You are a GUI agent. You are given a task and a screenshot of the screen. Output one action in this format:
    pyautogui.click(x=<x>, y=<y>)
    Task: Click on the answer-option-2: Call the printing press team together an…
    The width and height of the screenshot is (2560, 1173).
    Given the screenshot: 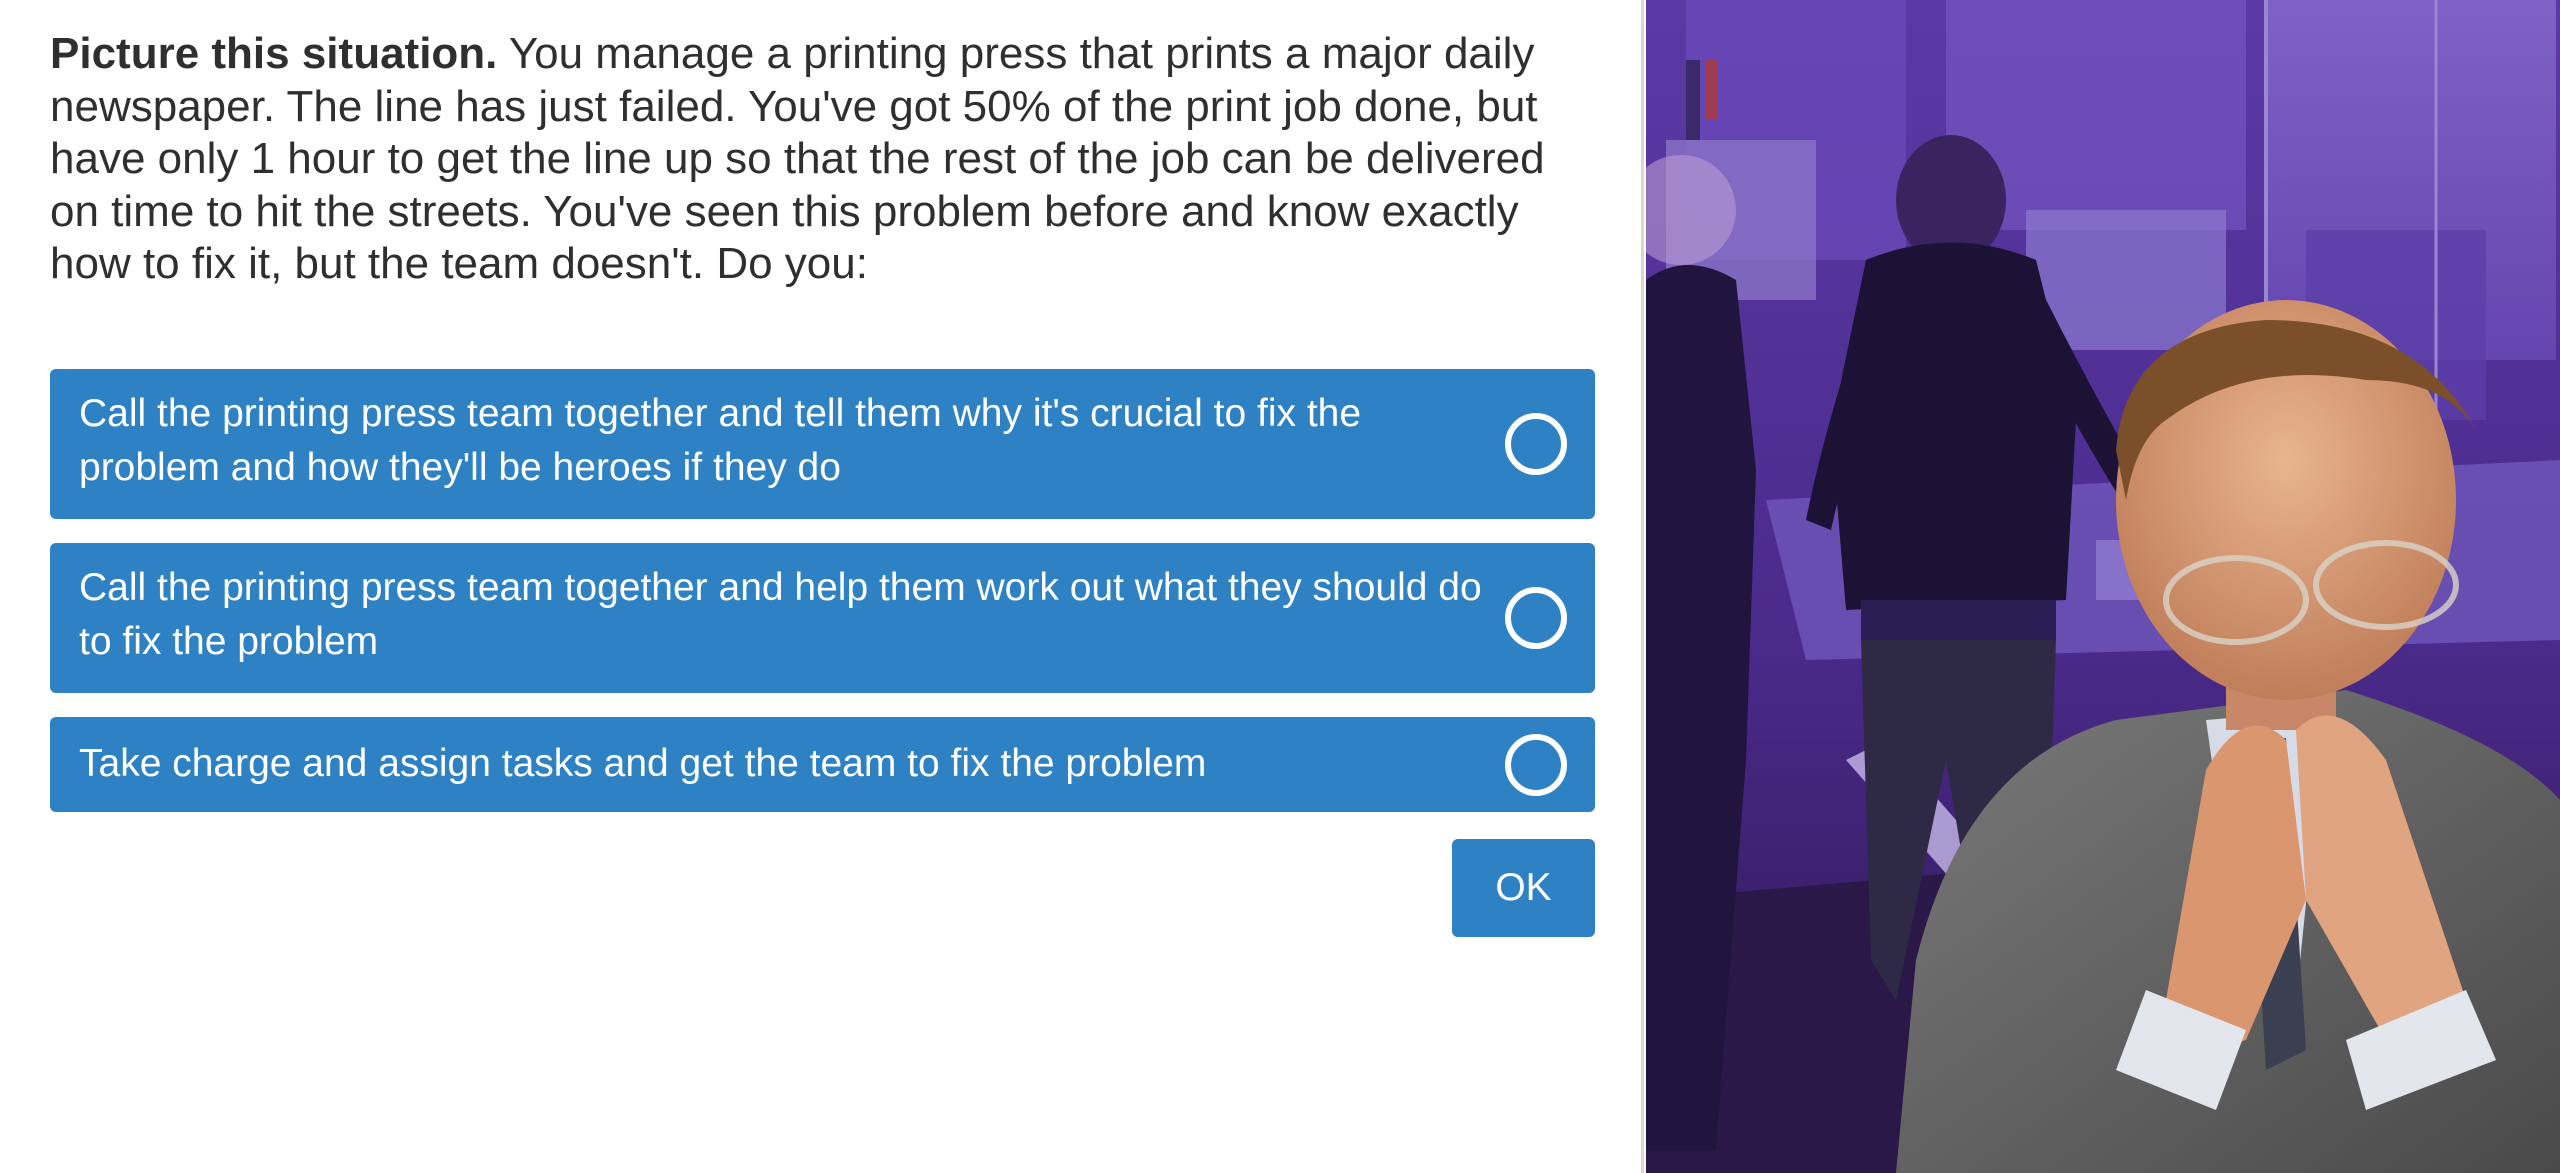 What is the action you would take?
    pyautogui.click(x=822, y=618)
    